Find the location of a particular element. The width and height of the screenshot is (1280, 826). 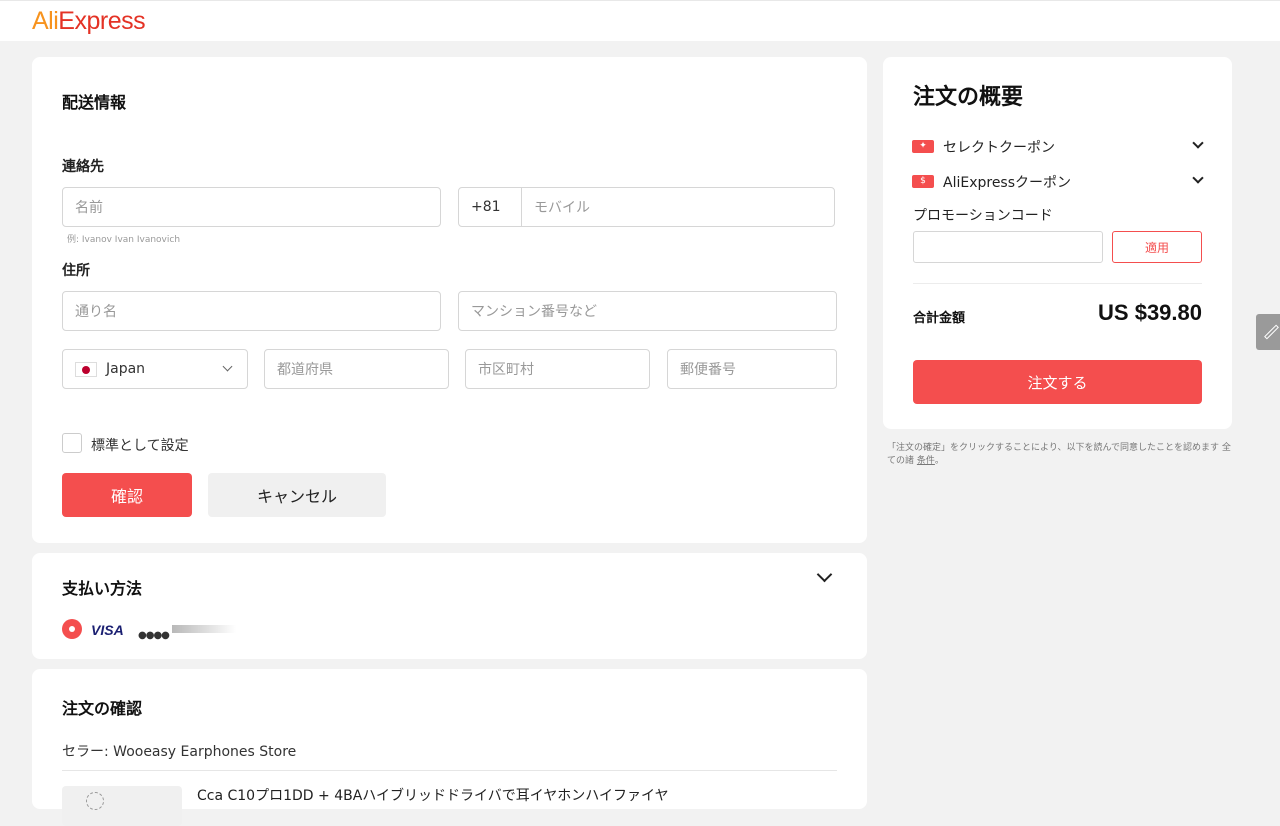

apply-button: 適用 is located at coordinates (1157, 247).